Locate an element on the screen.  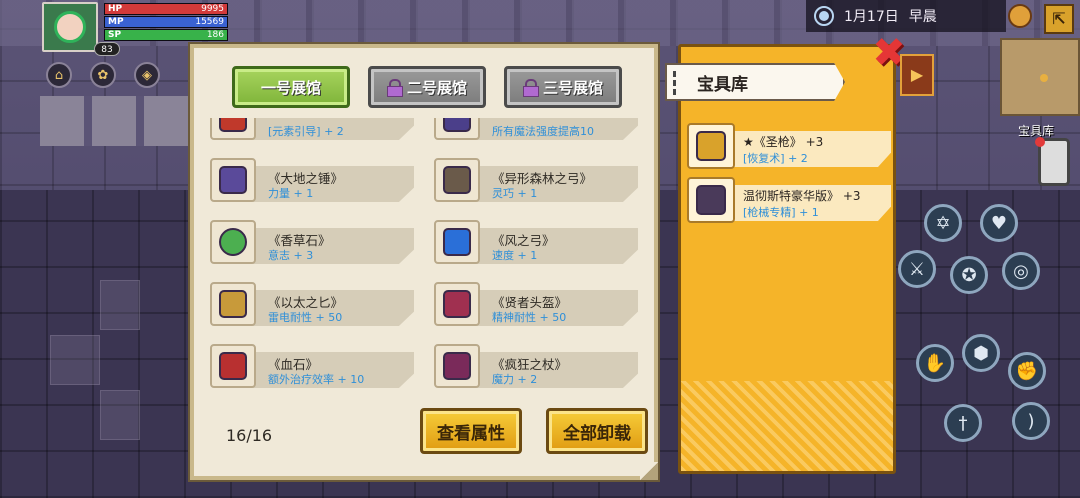
date-widget: 1月17日 早晨 is located at coordinates (906, 16).